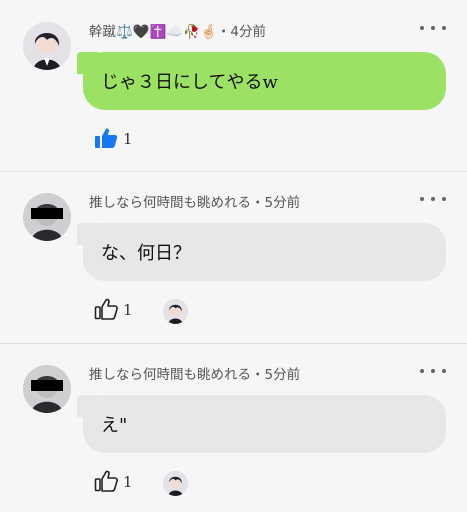 The width and height of the screenshot is (467, 512). Describe the element at coordinates (189, 82) in the screenshot. I see `comment-text: じゃ３日にしてやるw` at that location.